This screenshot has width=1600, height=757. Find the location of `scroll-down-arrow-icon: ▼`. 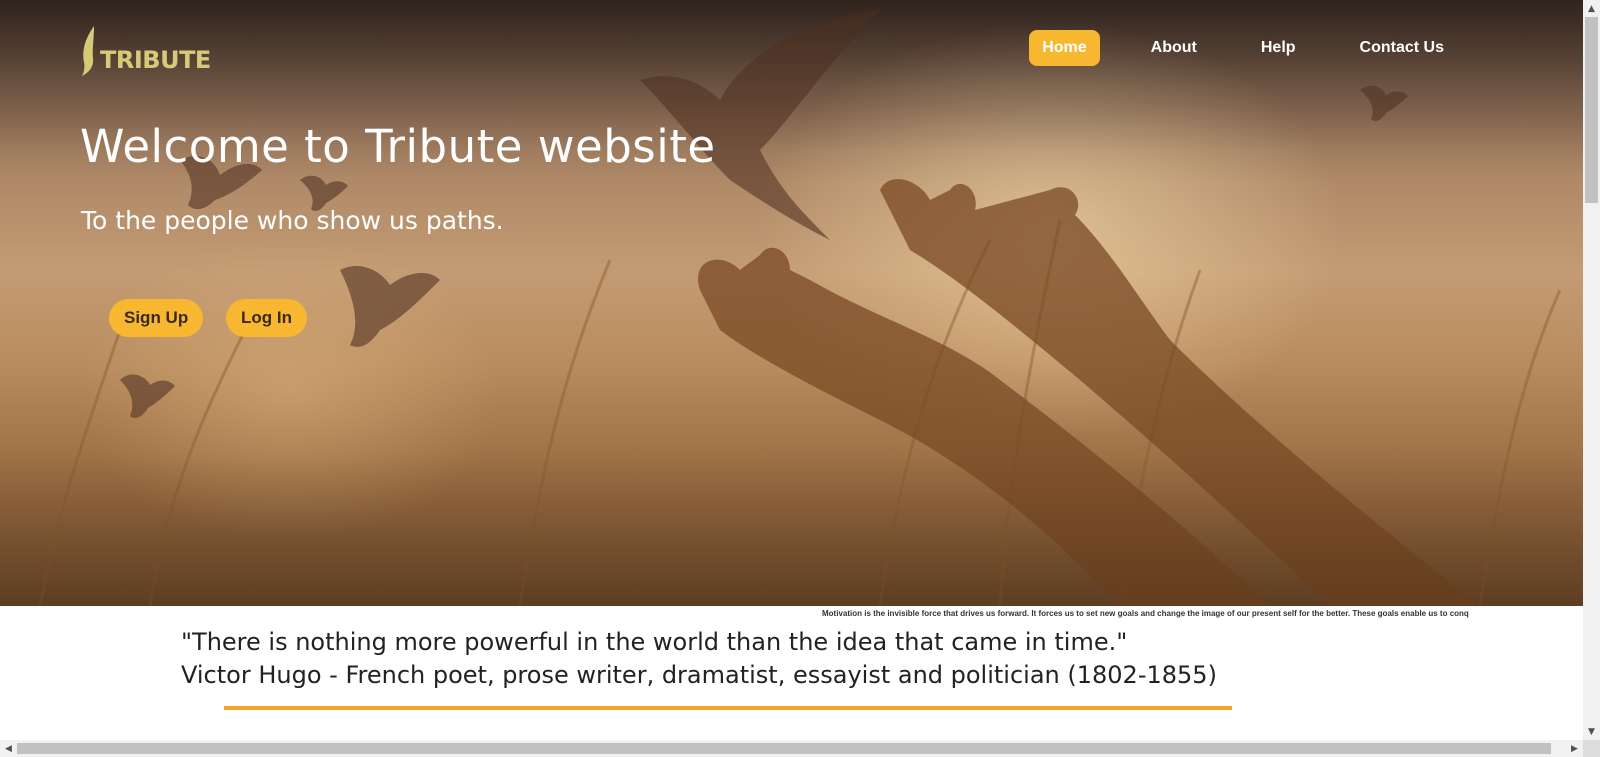

scroll-down-arrow-icon: ▼ is located at coordinates (1591, 731).